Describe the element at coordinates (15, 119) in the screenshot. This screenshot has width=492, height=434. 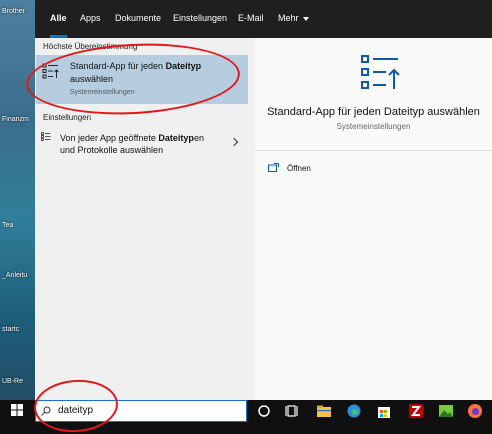
I see `desktop-icon-label: Finanzm` at that location.